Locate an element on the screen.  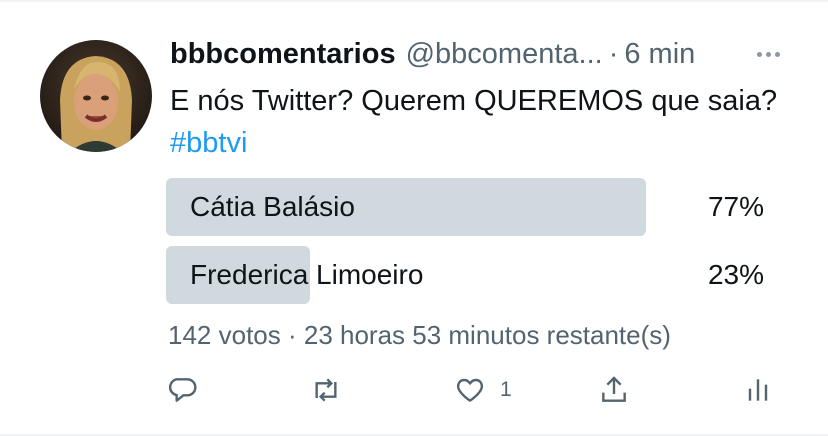
avatar-image is located at coordinates (96, 96).